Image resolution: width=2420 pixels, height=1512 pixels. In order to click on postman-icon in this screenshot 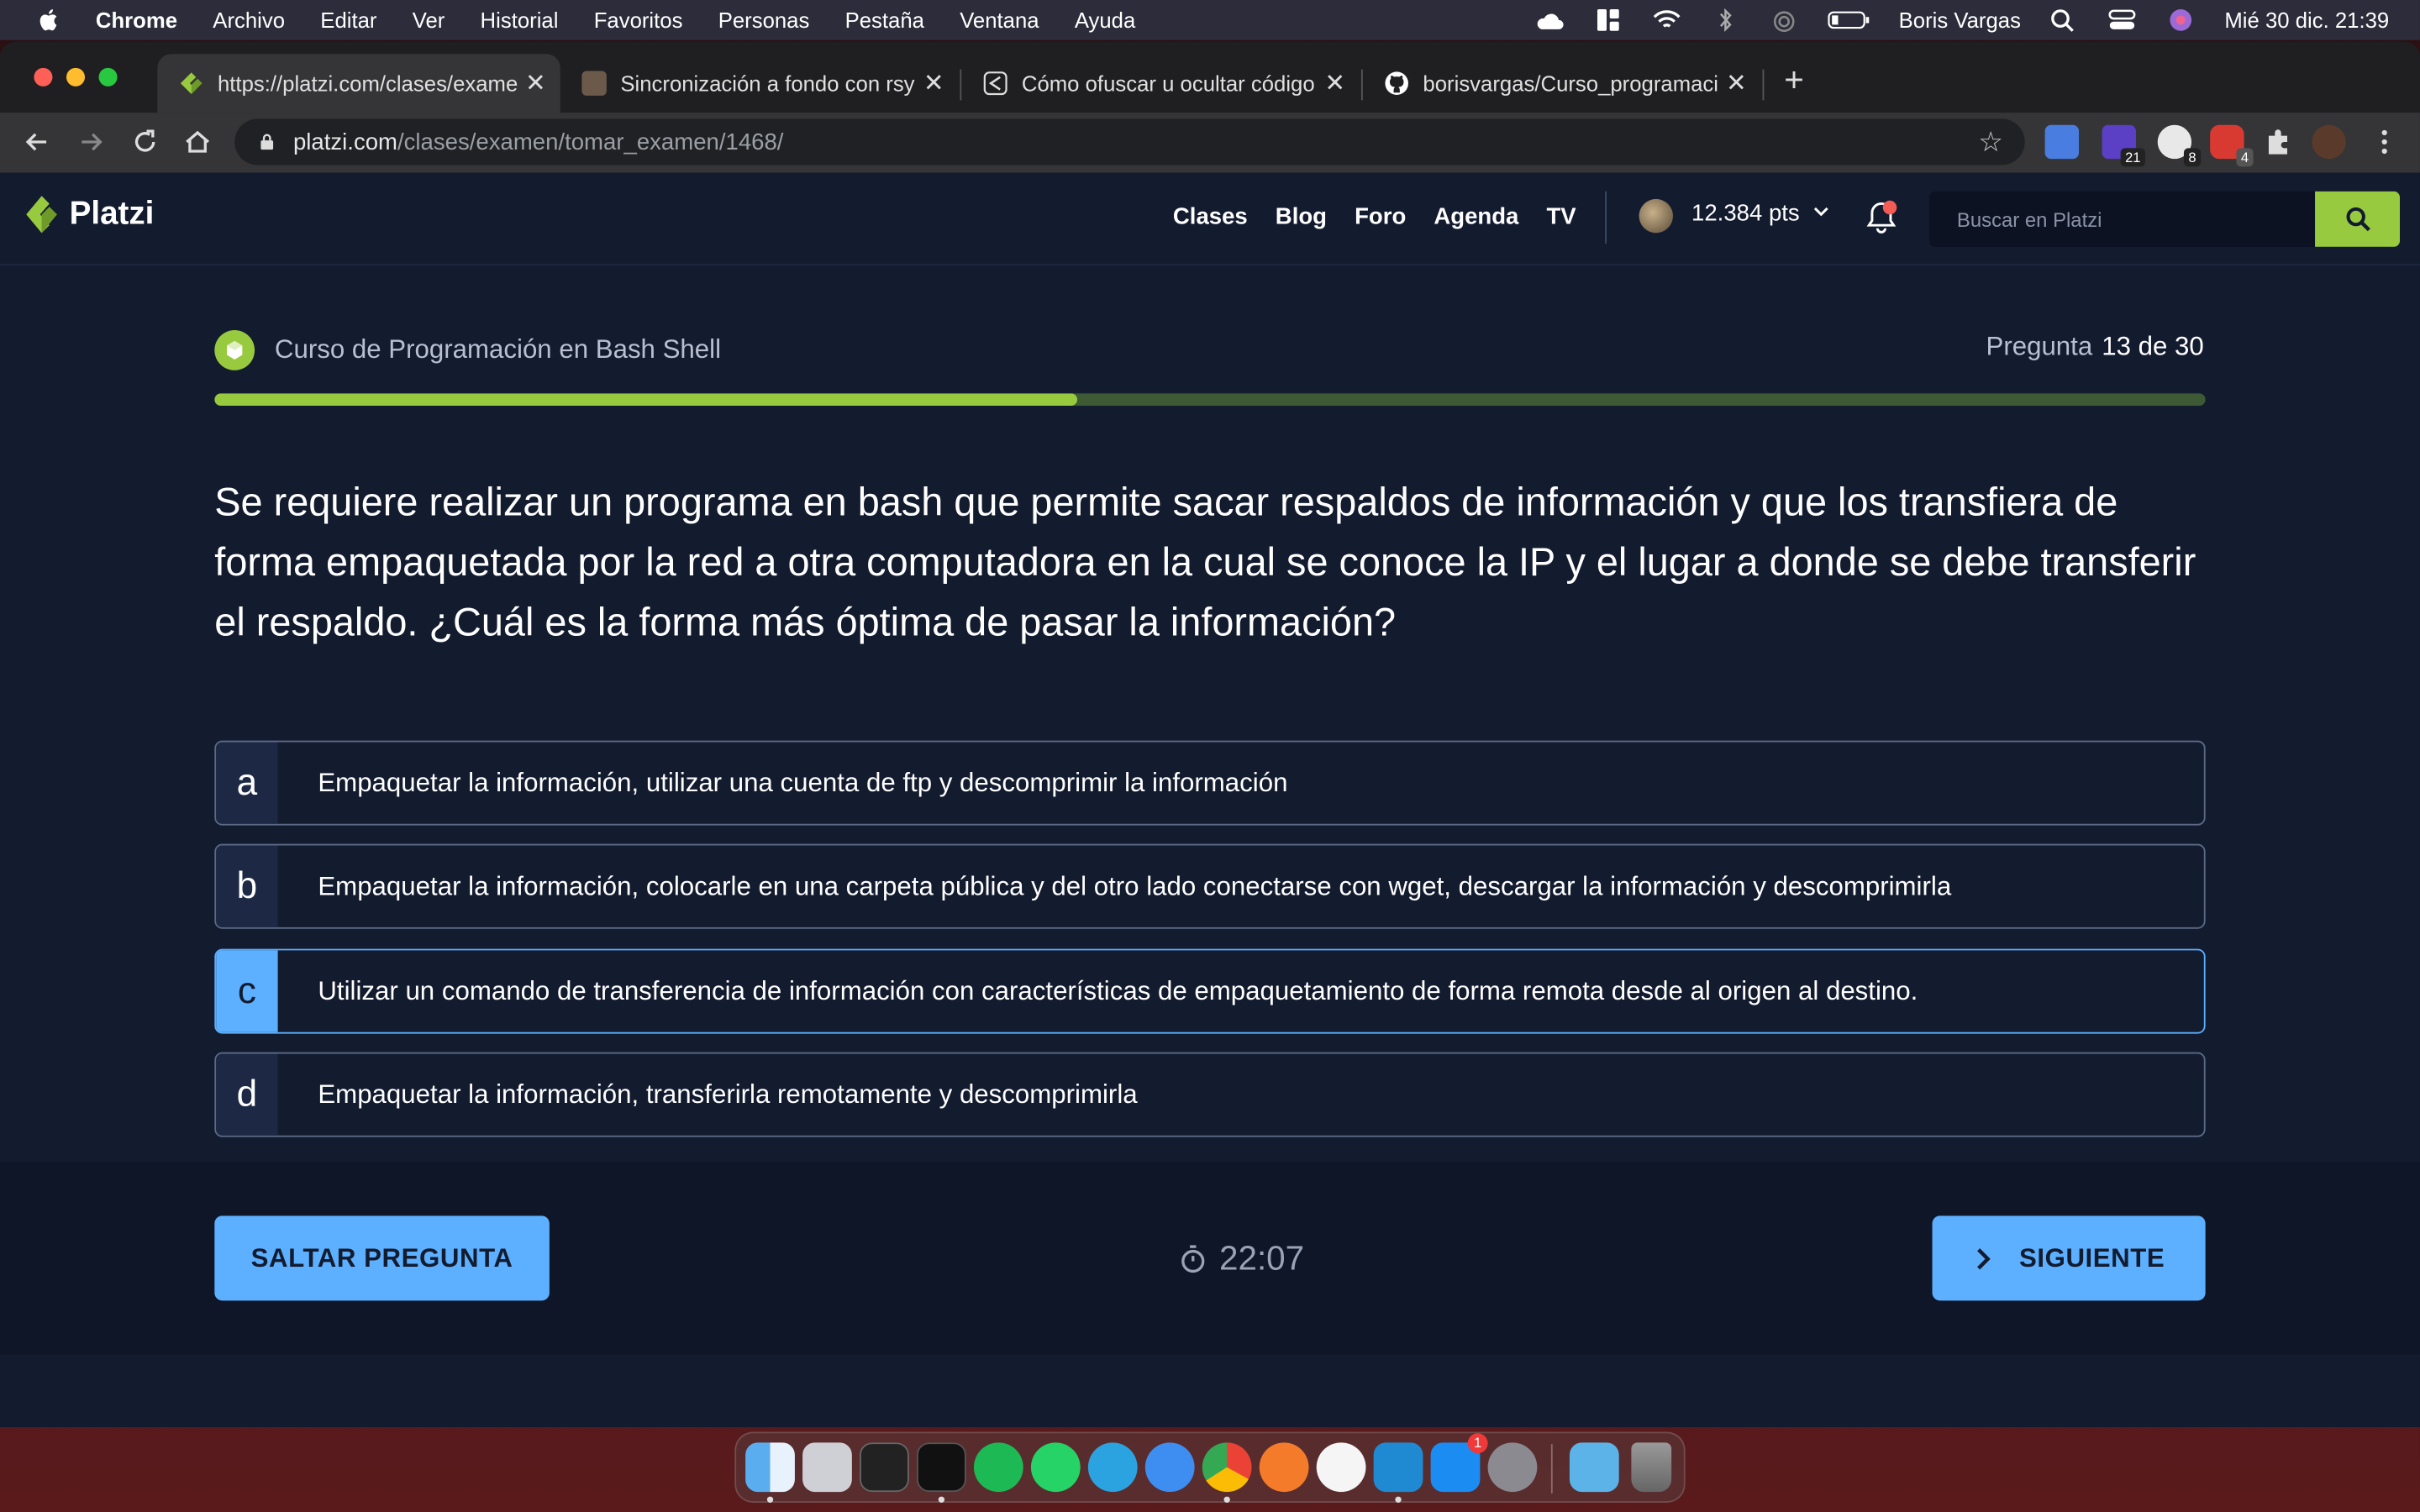, I will do `click(1284, 1467)`.